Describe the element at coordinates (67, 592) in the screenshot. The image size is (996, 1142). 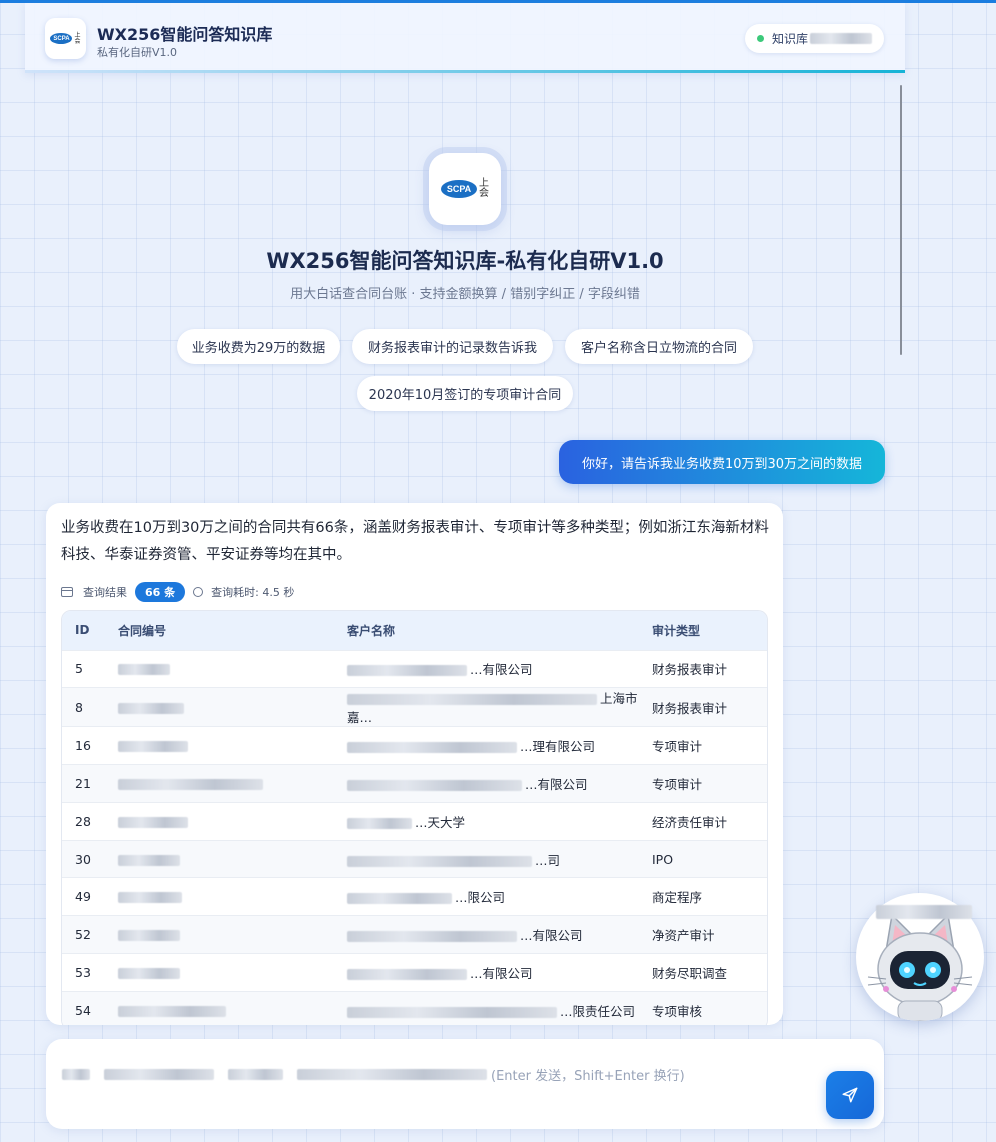
I see `table-icon` at that location.